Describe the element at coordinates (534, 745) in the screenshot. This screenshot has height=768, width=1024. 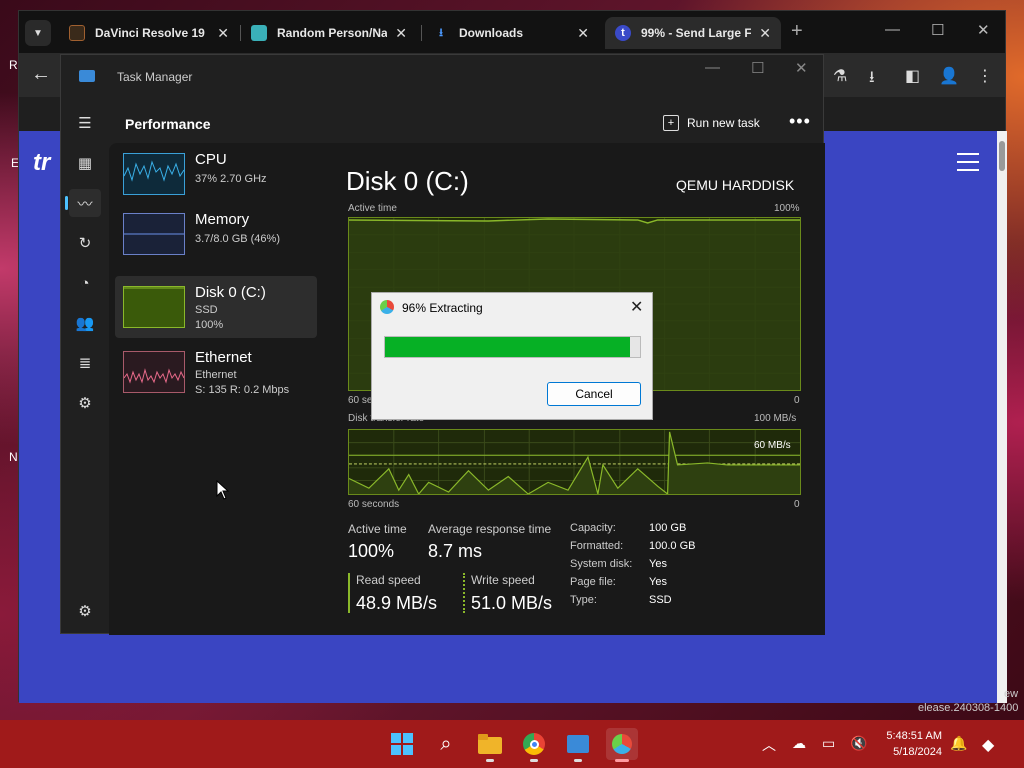
I see `chrome-icon` at that location.